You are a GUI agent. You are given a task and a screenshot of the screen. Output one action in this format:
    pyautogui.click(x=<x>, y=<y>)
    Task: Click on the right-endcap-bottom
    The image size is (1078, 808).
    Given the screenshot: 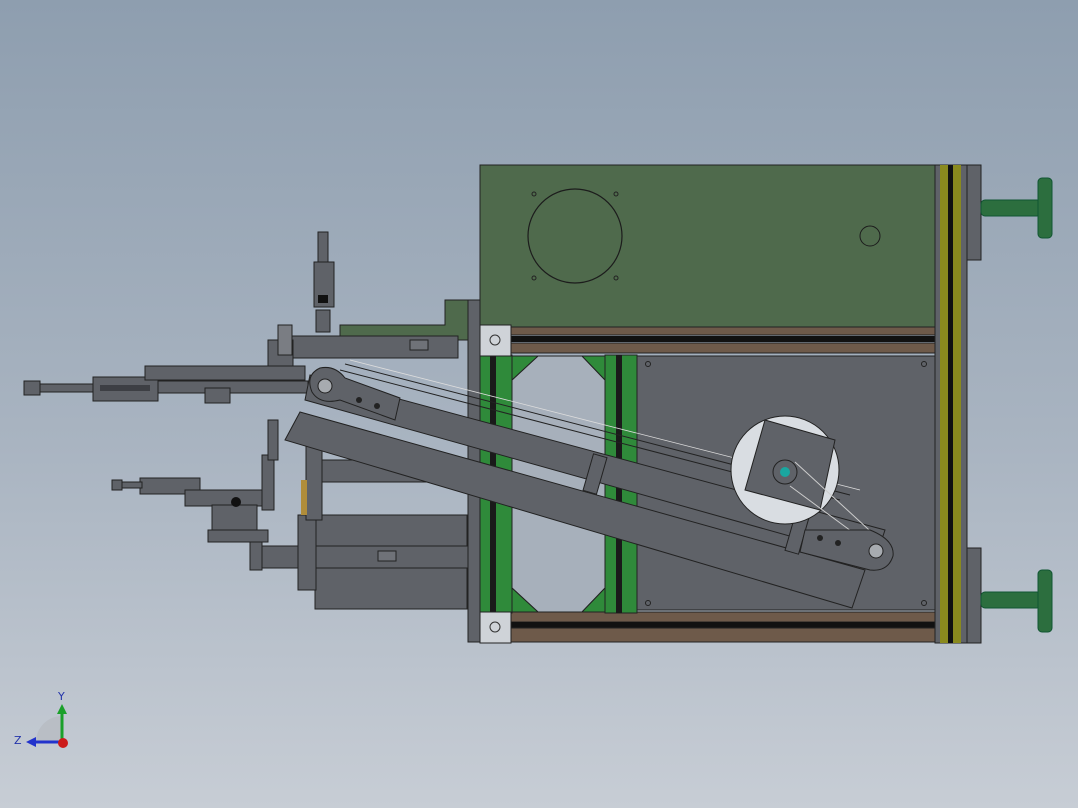 What is the action you would take?
    pyautogui.click(x=974, y=595)
    